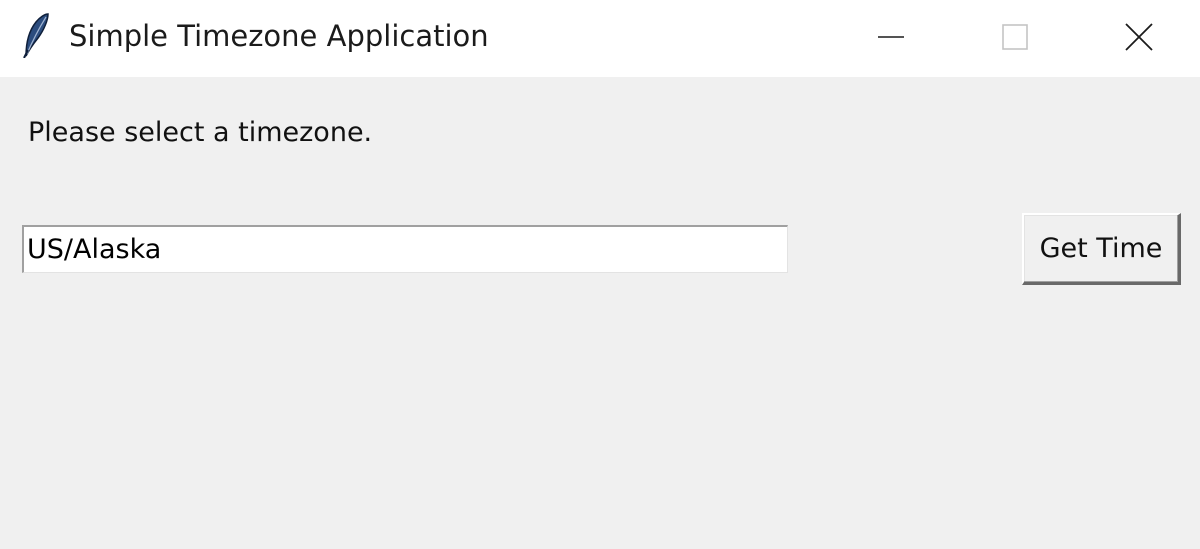 Image resolution: width=1200 pixels, height=549 pixels. What do you see at coordinates (1101, 249) in the screenshot?
I see `get-time-button: Get Time` at bounding box center [1101, 249].